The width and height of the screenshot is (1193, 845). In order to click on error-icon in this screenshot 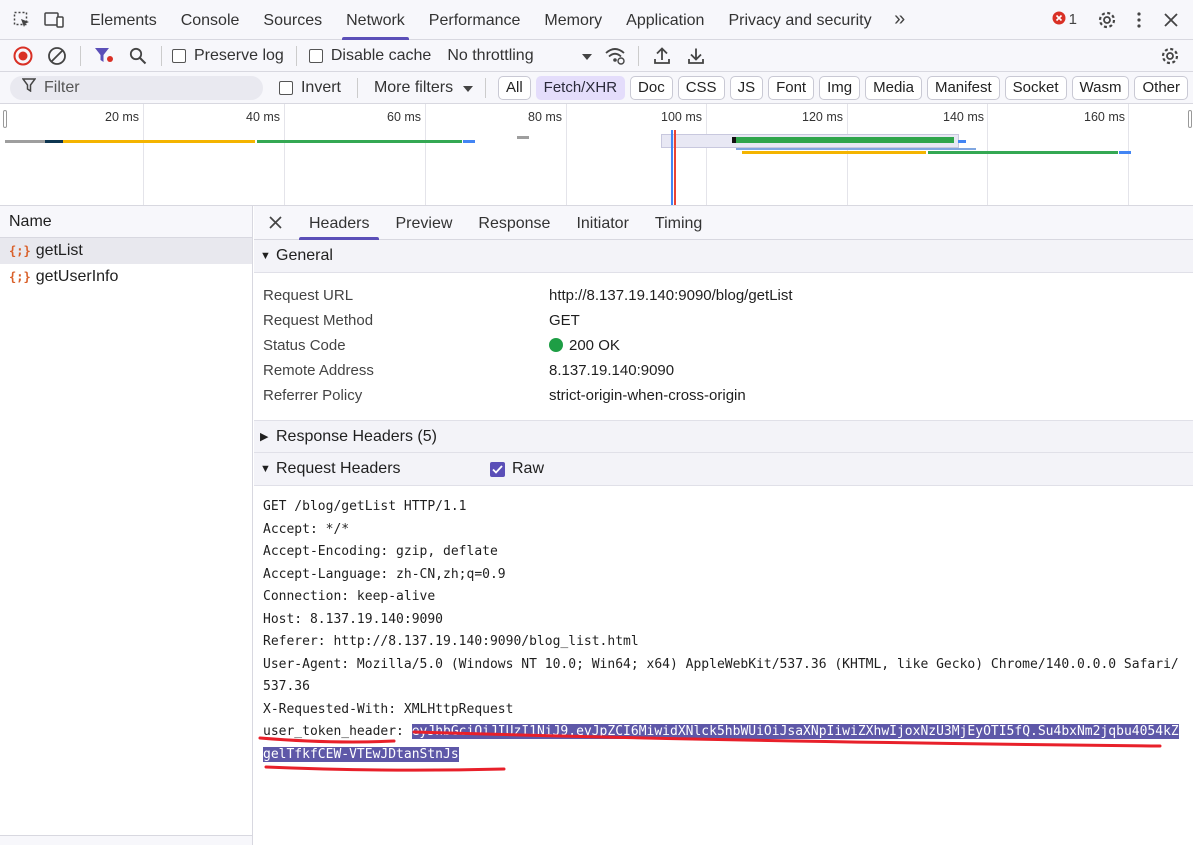, I will do `click(1059, 20)`.